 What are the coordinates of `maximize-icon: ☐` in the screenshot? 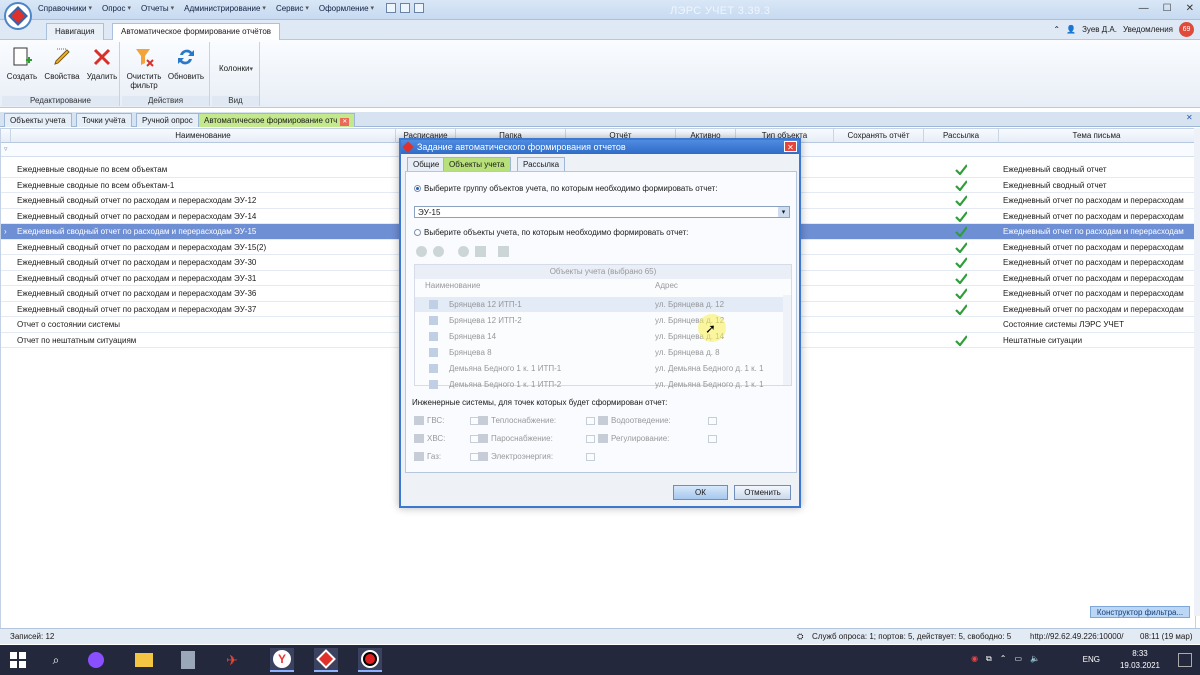 It's located at (1167, 8).